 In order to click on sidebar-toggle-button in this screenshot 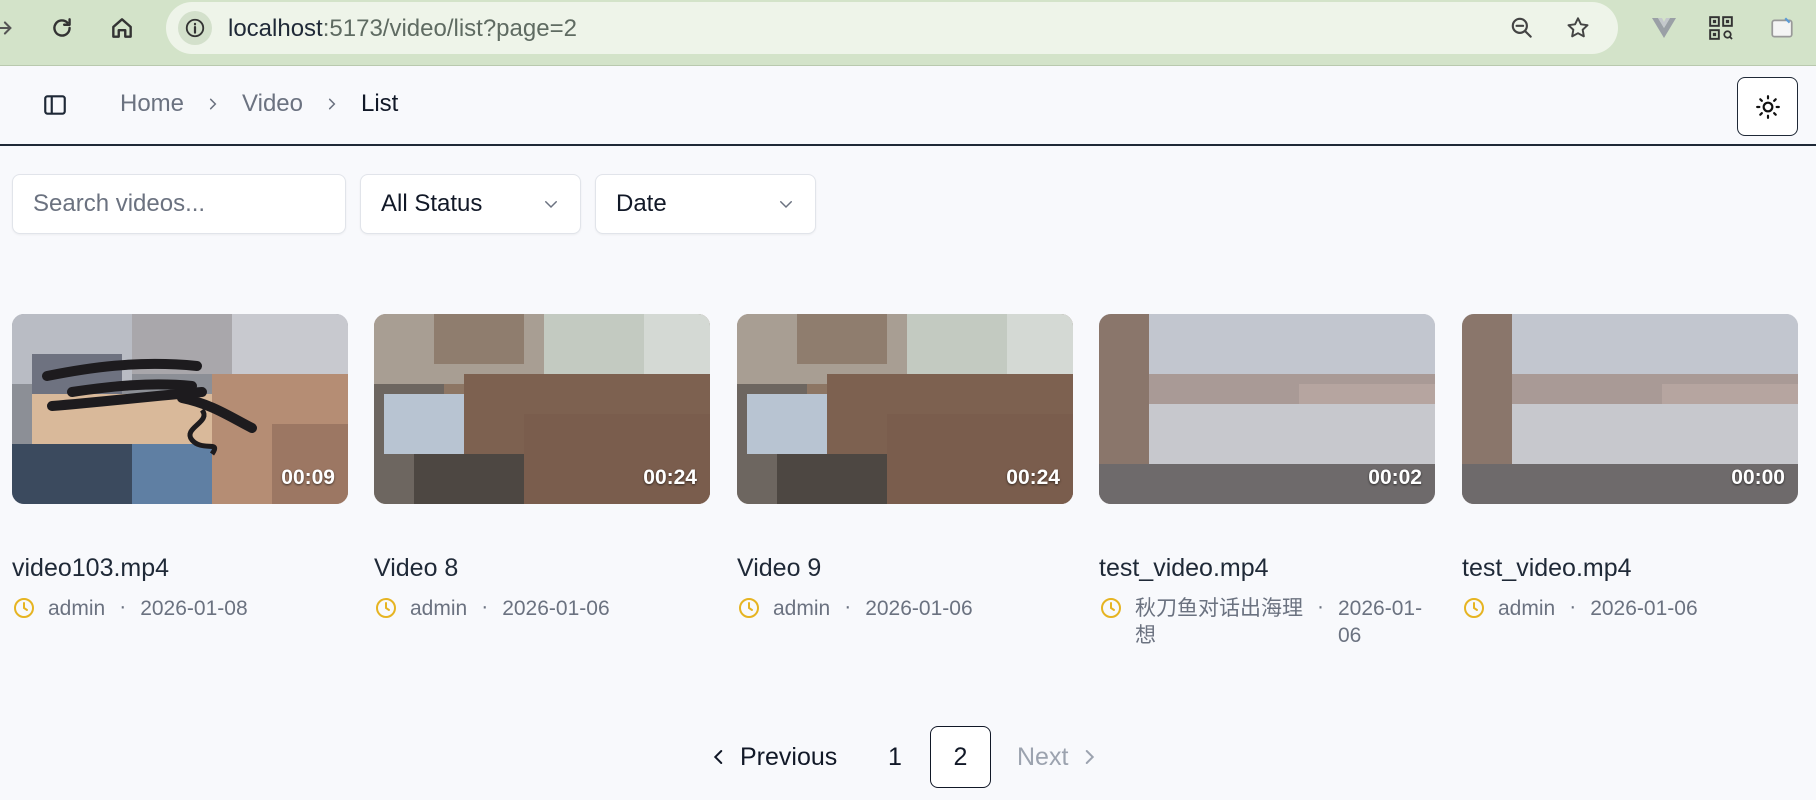, I will do `click(55, 105)`.